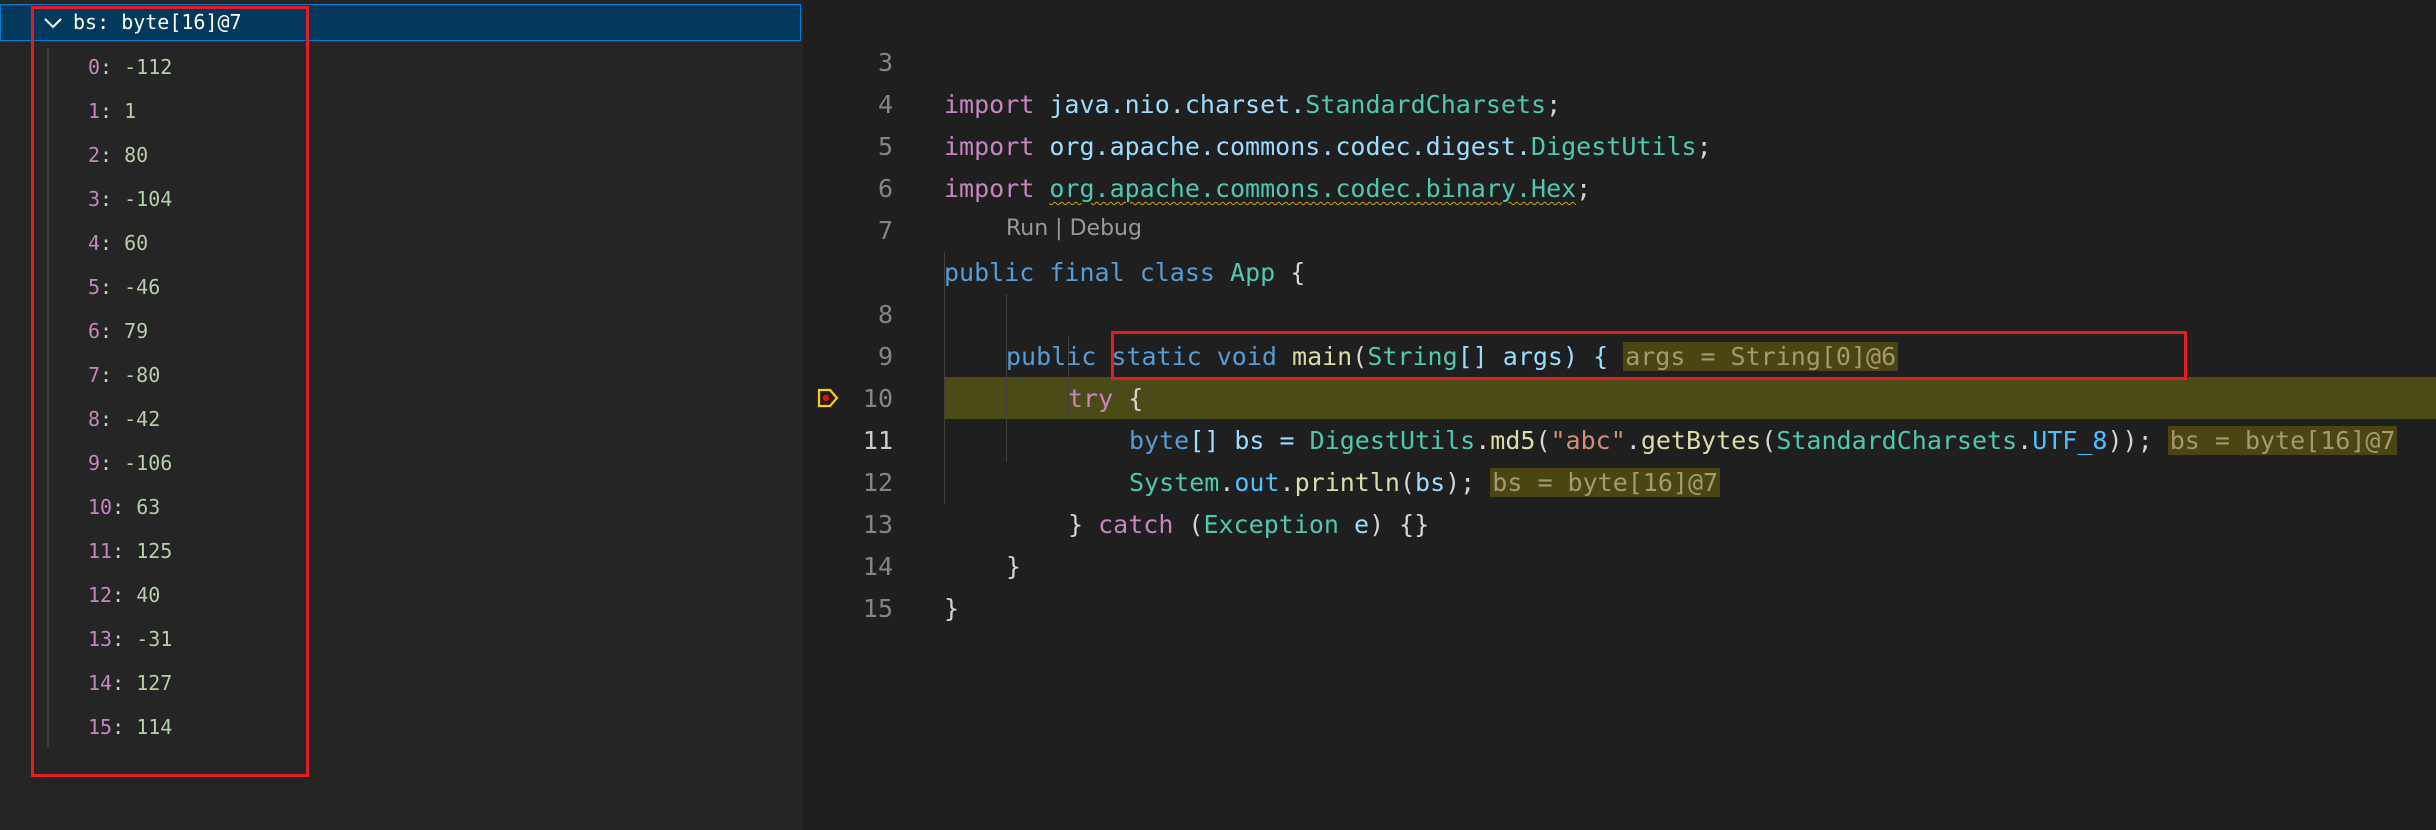 This screenshot has width=2436, height=830. I want to click on annotation-box-variables, so click(170, 391).